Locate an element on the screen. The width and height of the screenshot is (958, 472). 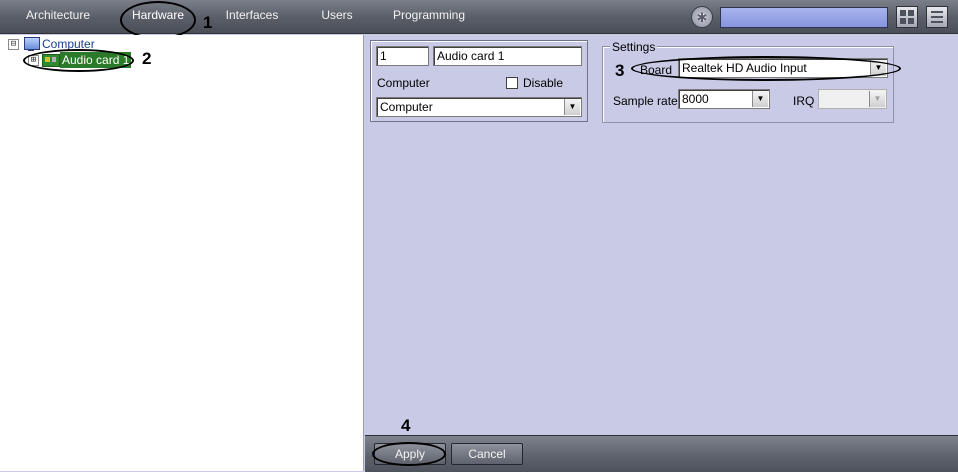
tab-interfaces: Interfaces is located at coordinates (252, 16).